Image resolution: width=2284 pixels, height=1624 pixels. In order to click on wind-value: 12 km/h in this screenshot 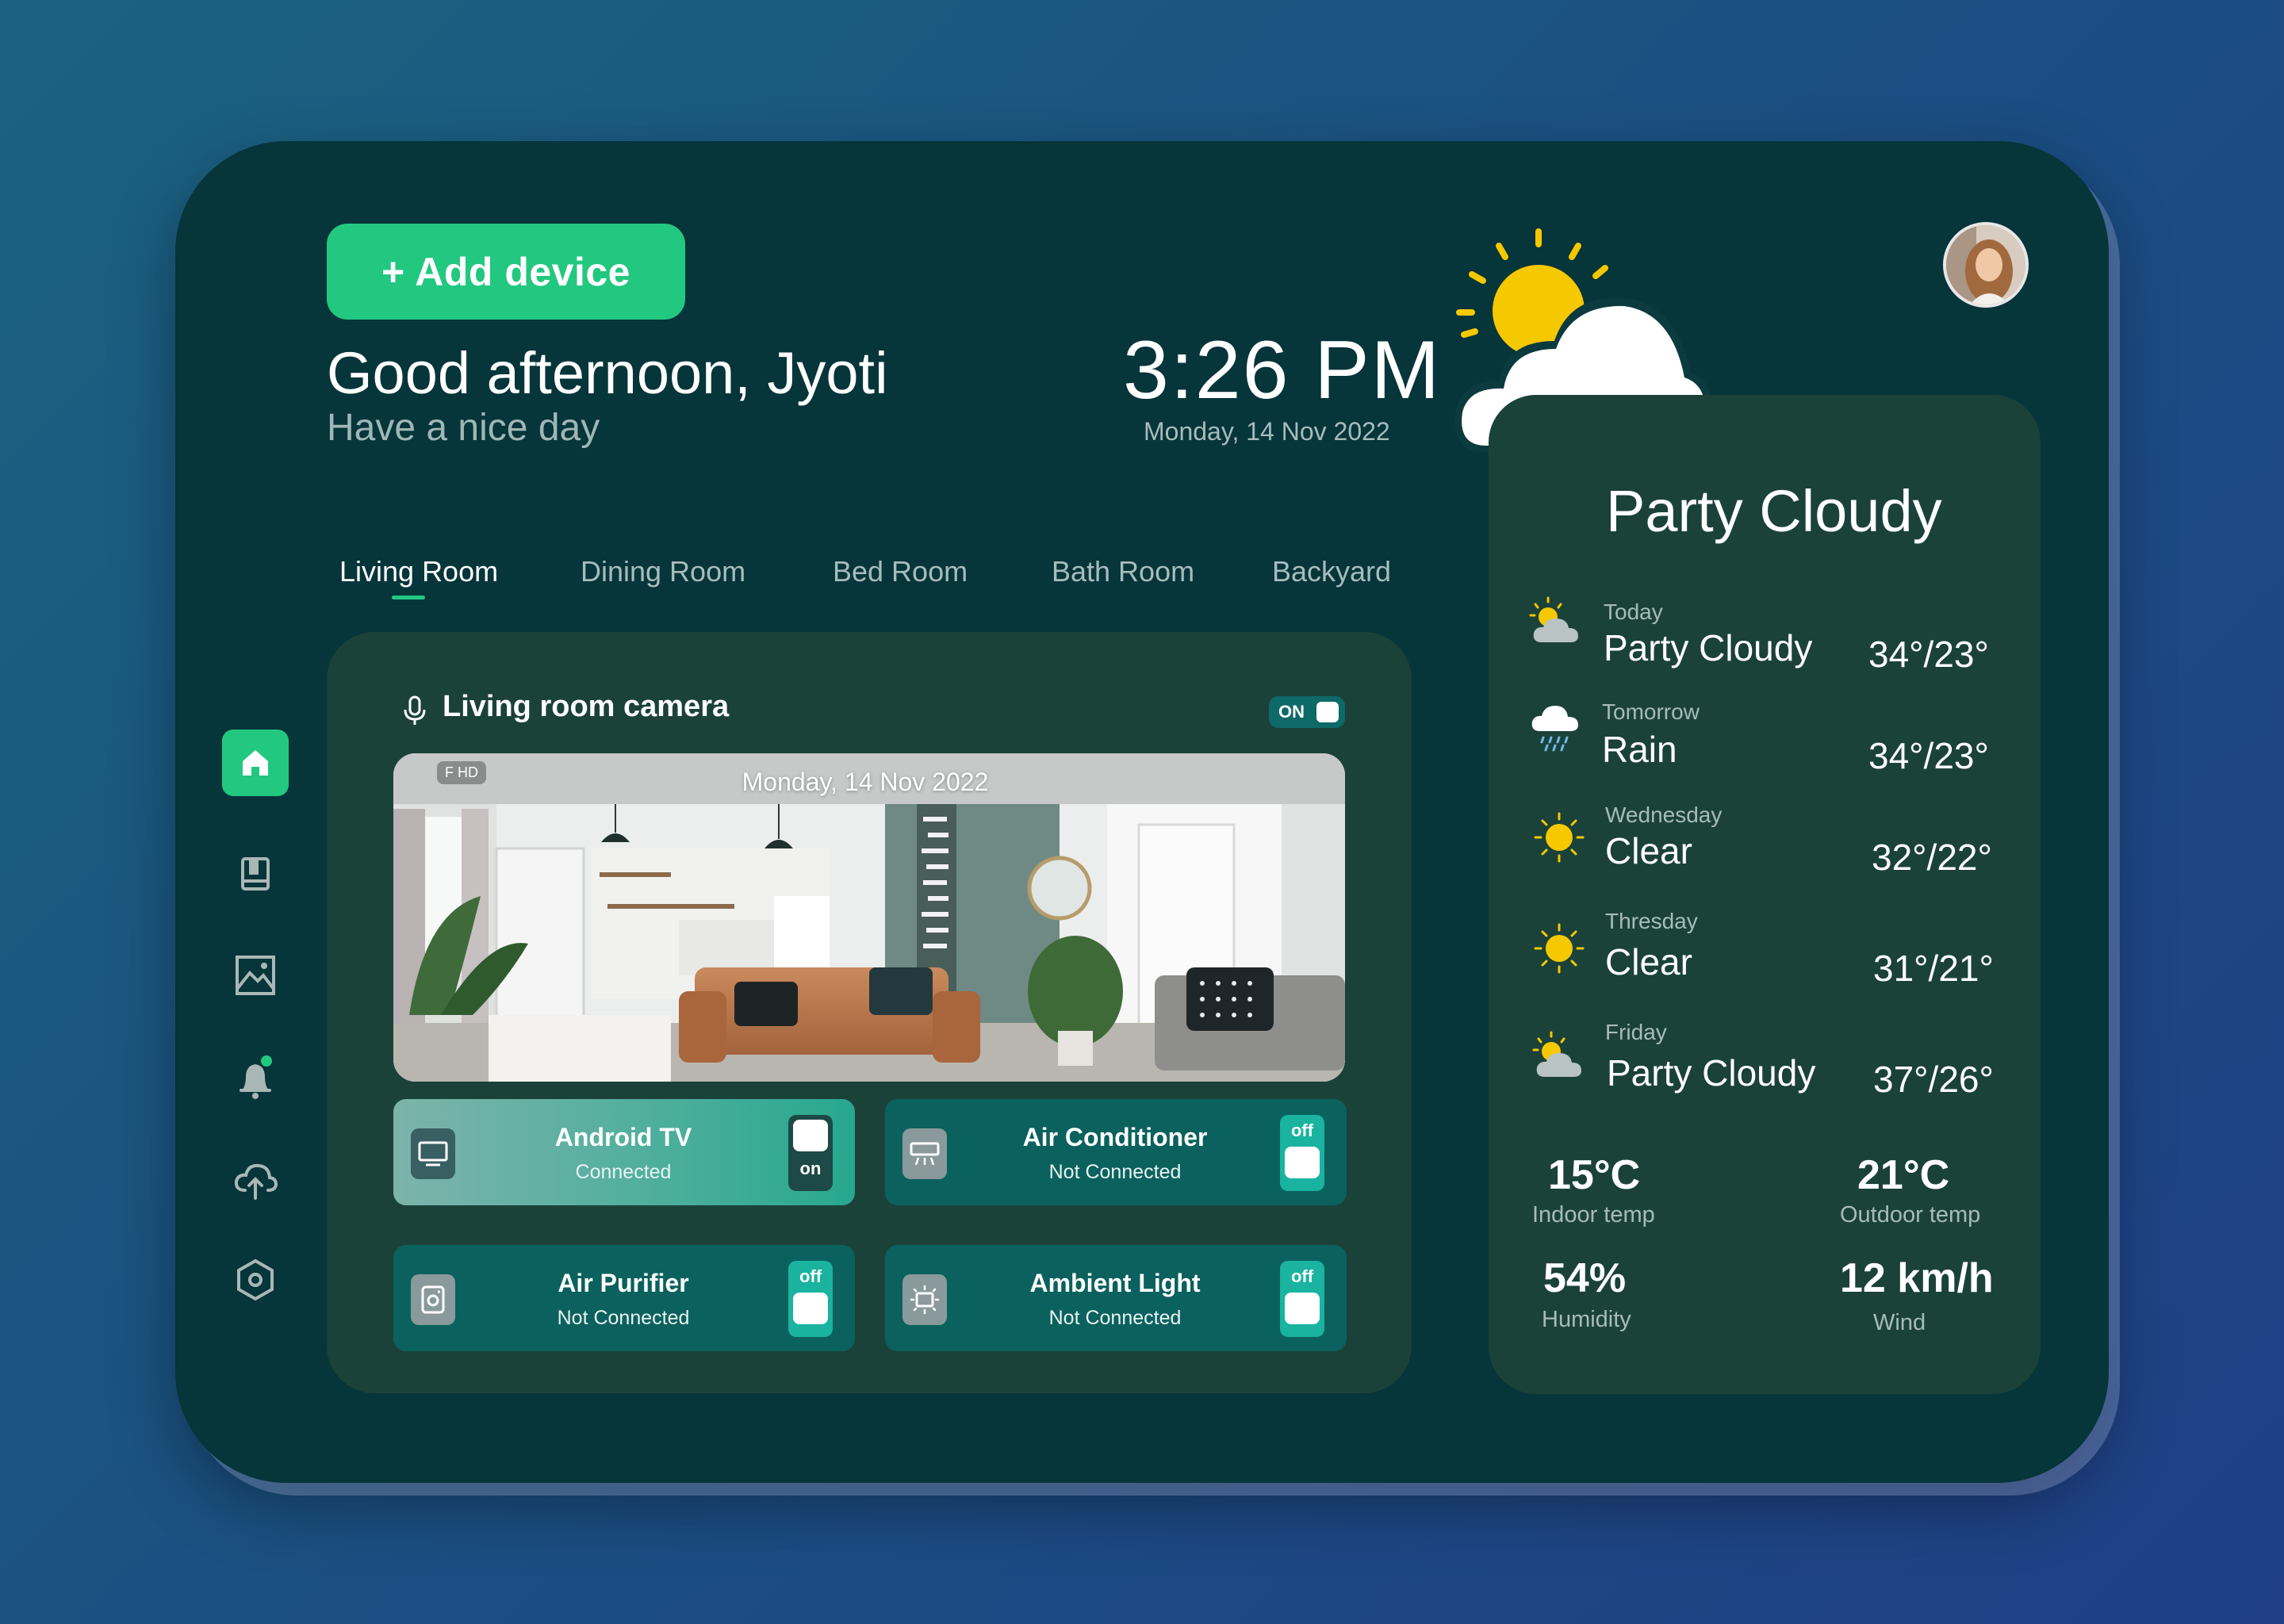, I will do `click(1917, 1278)`.